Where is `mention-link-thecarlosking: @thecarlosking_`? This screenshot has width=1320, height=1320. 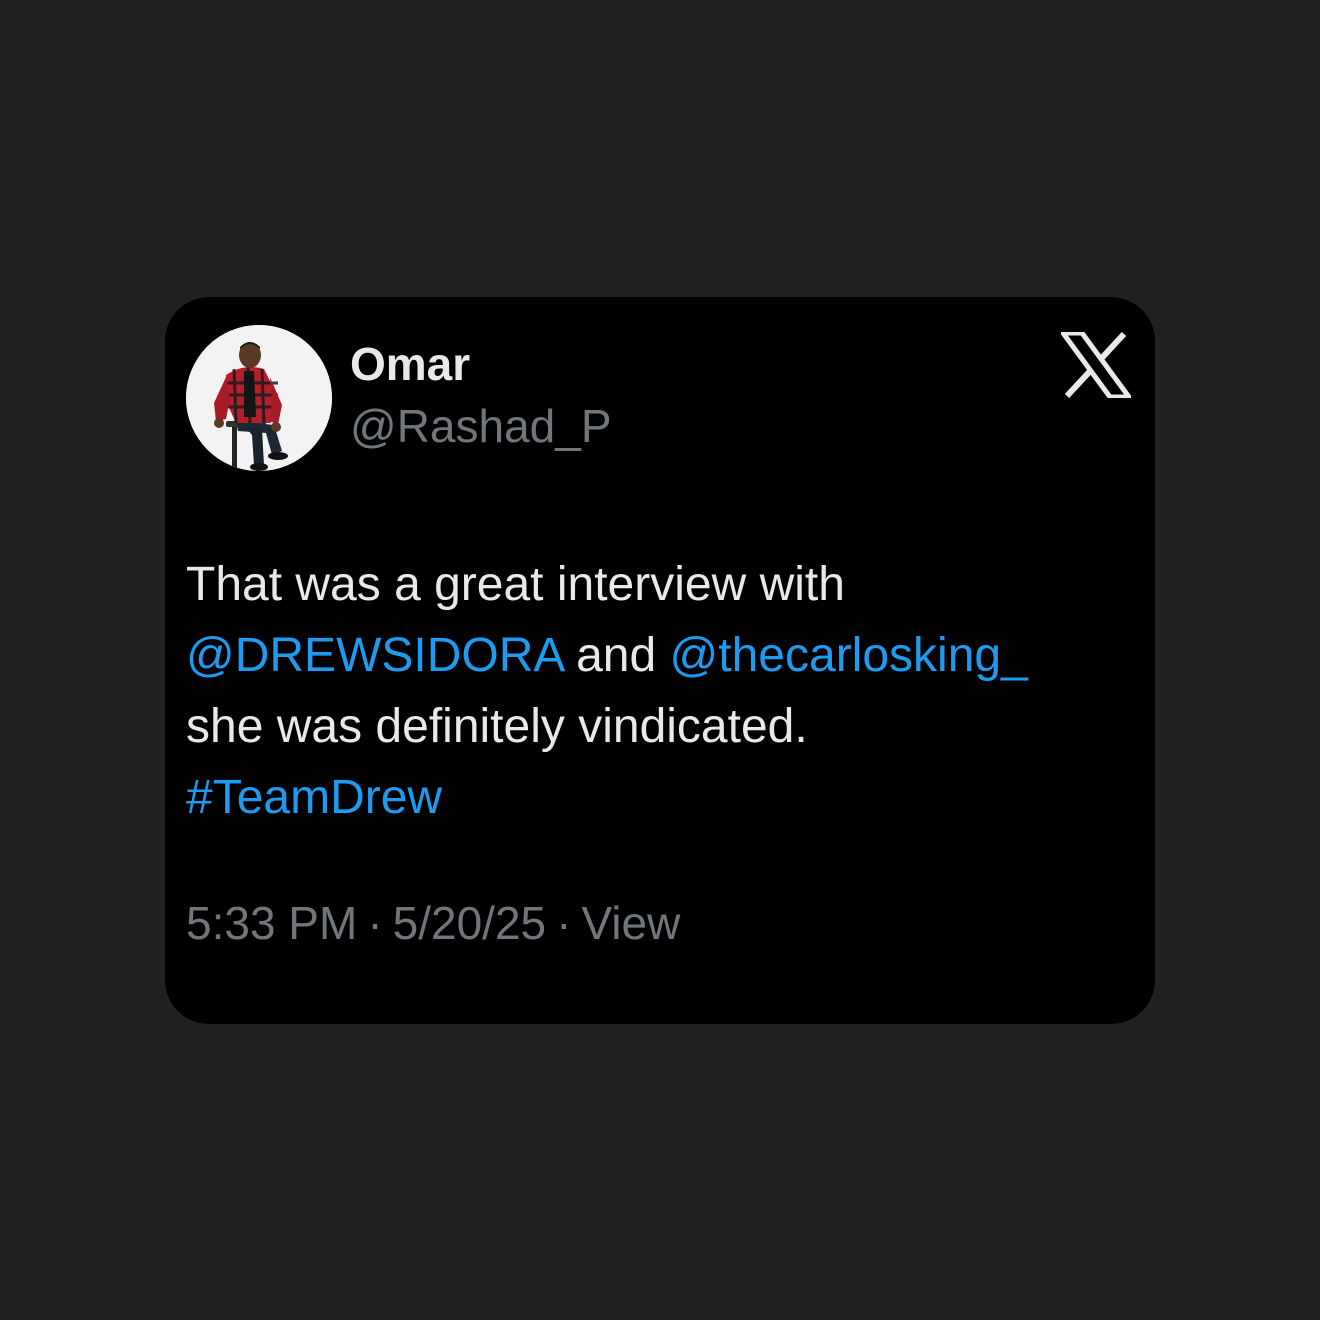 mention-link-thecarlosking: @thecarlosking_ is located at coordinates (849, 655).